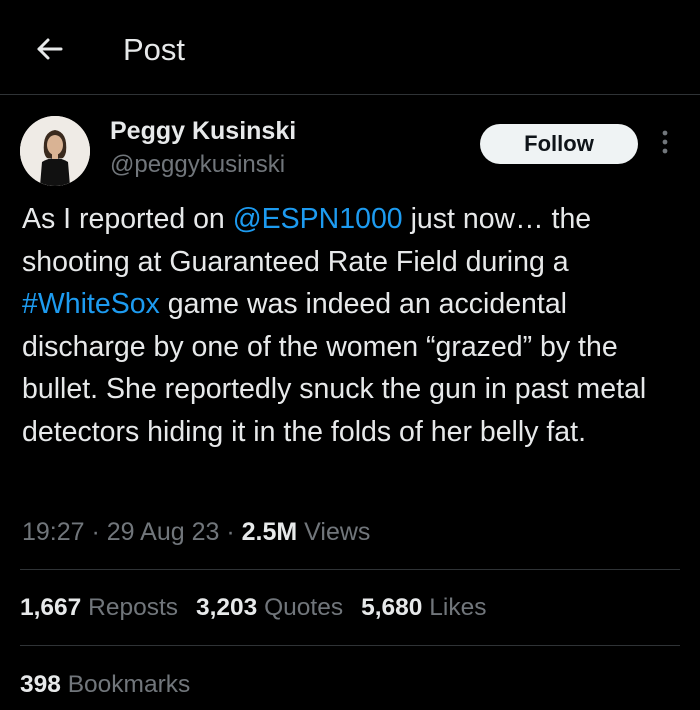 This screenshot has width=700, height=710. Describe the element at coordinates (269, 532) in the screenshot. I see `views-count: 2.5M` at that location.